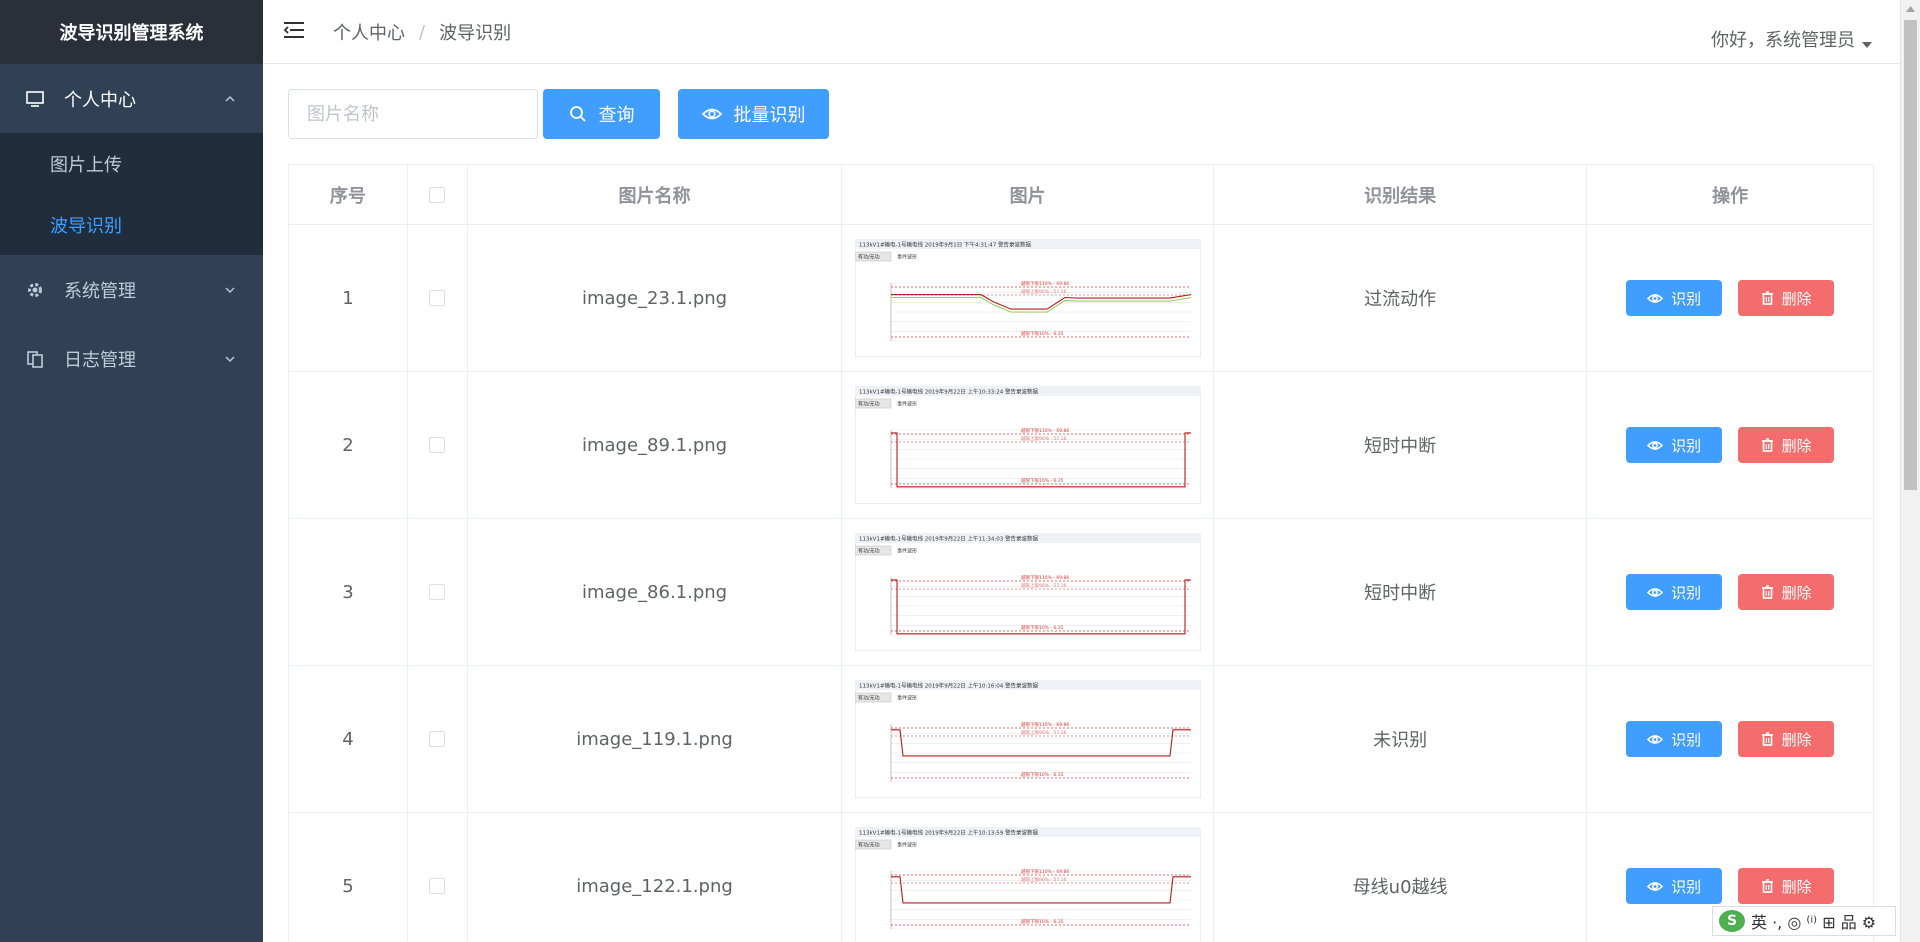 This screenshot has height=942, width=1920. I want to click on ime-toolbar-text: 英 ·, ◎ ⁽ⁱ⁾ ⊞ 品 ⚙, so click(1814, 922).